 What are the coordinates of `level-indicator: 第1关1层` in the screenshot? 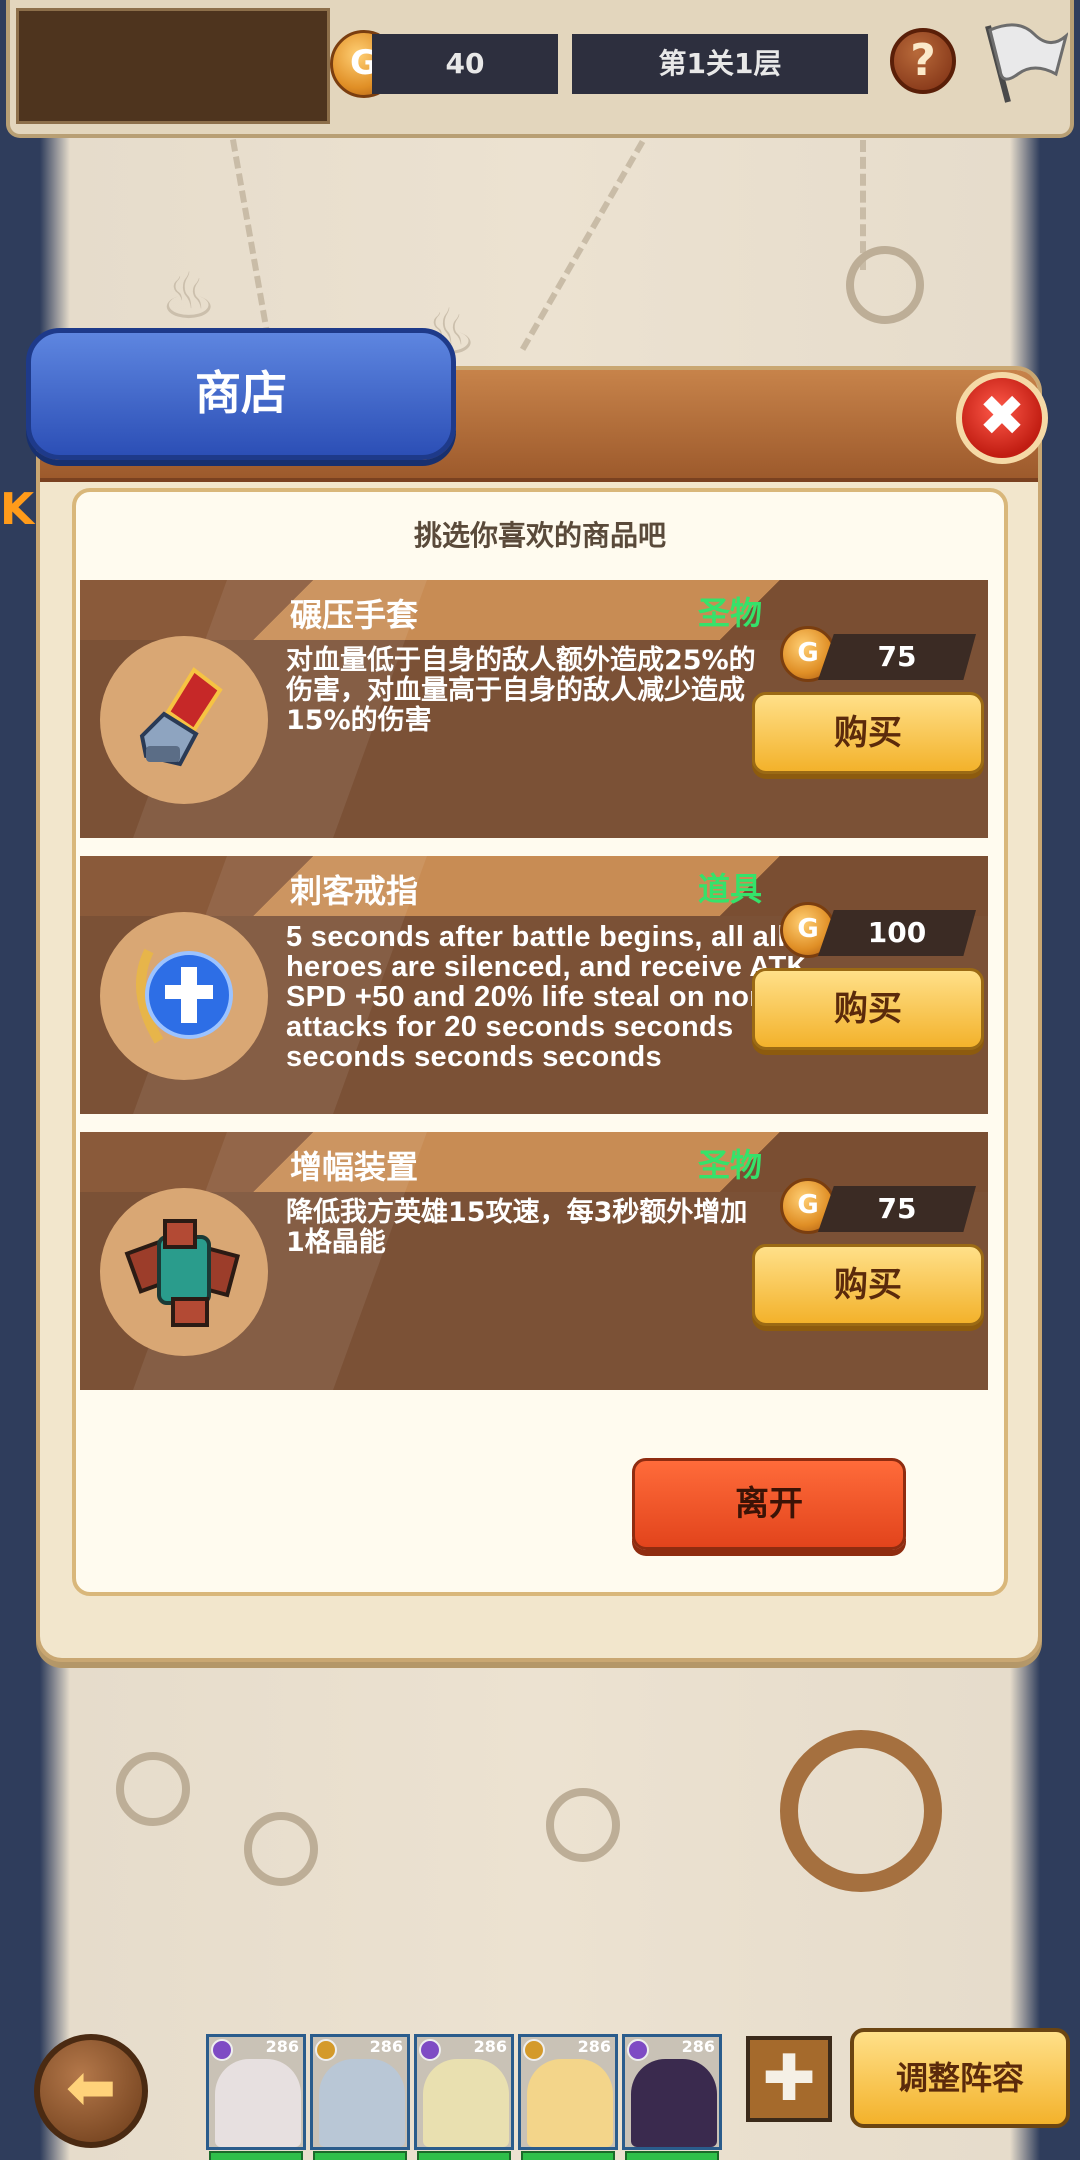 It's located at (720, 64).